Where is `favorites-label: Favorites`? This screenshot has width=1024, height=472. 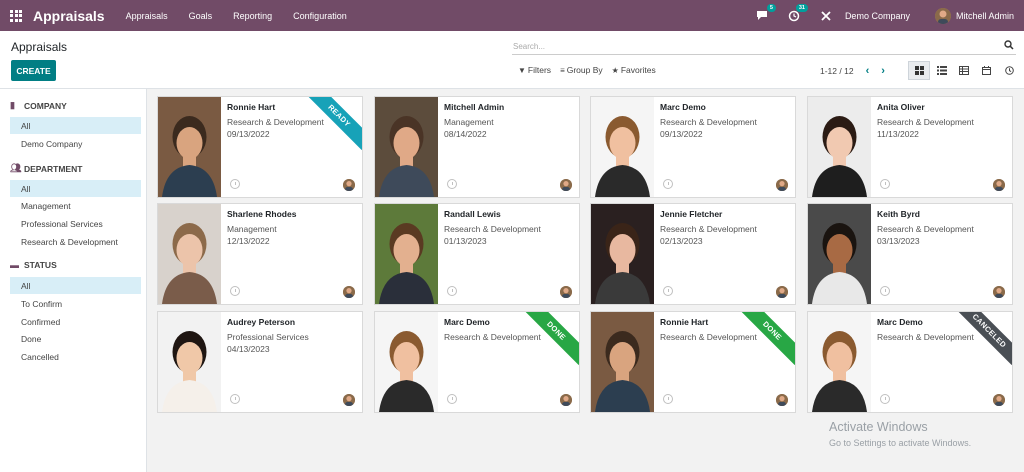 favorites-label: Favorites is located at coordinates (638, 70).